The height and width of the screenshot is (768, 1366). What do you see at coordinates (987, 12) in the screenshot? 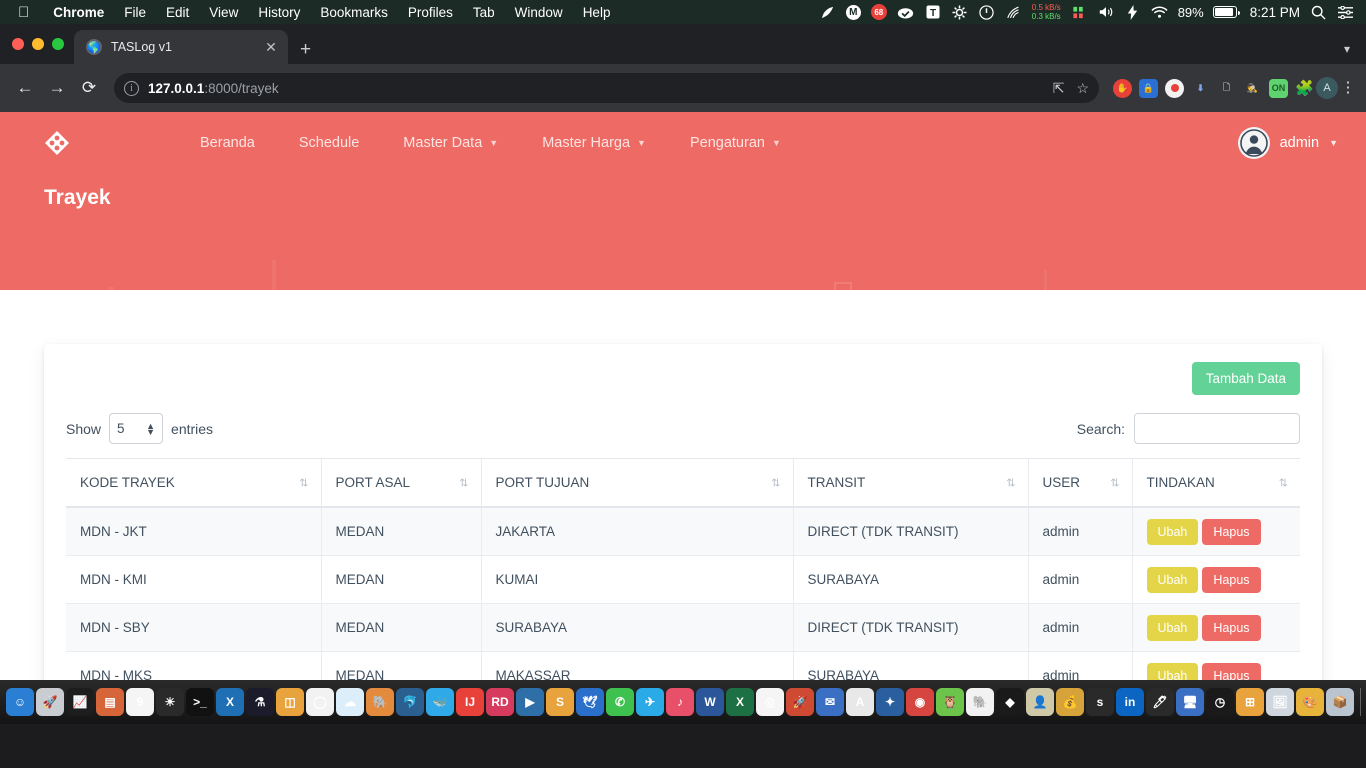
I see `power-icon` at bounding box center [987, 12].